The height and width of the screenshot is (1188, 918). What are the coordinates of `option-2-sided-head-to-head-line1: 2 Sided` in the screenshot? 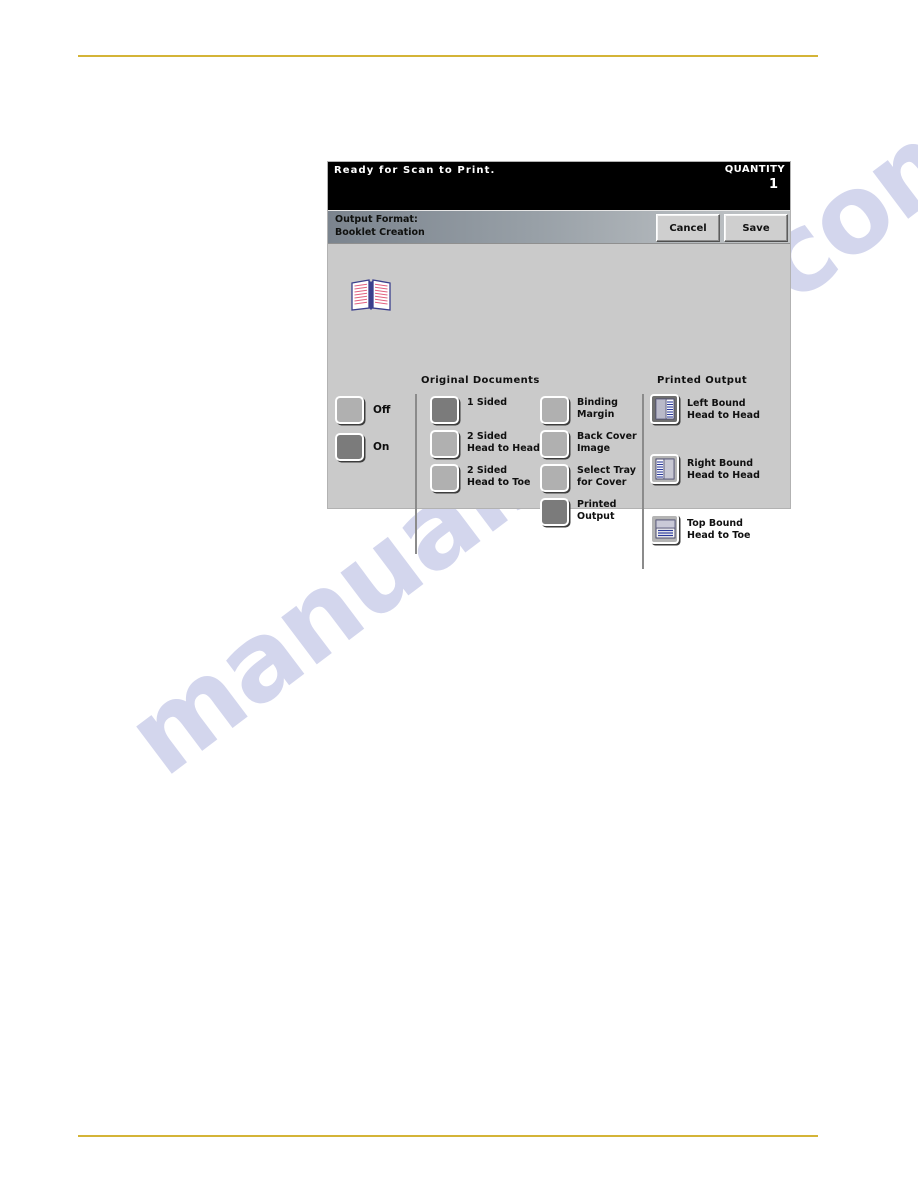 It's located at (487, 436).